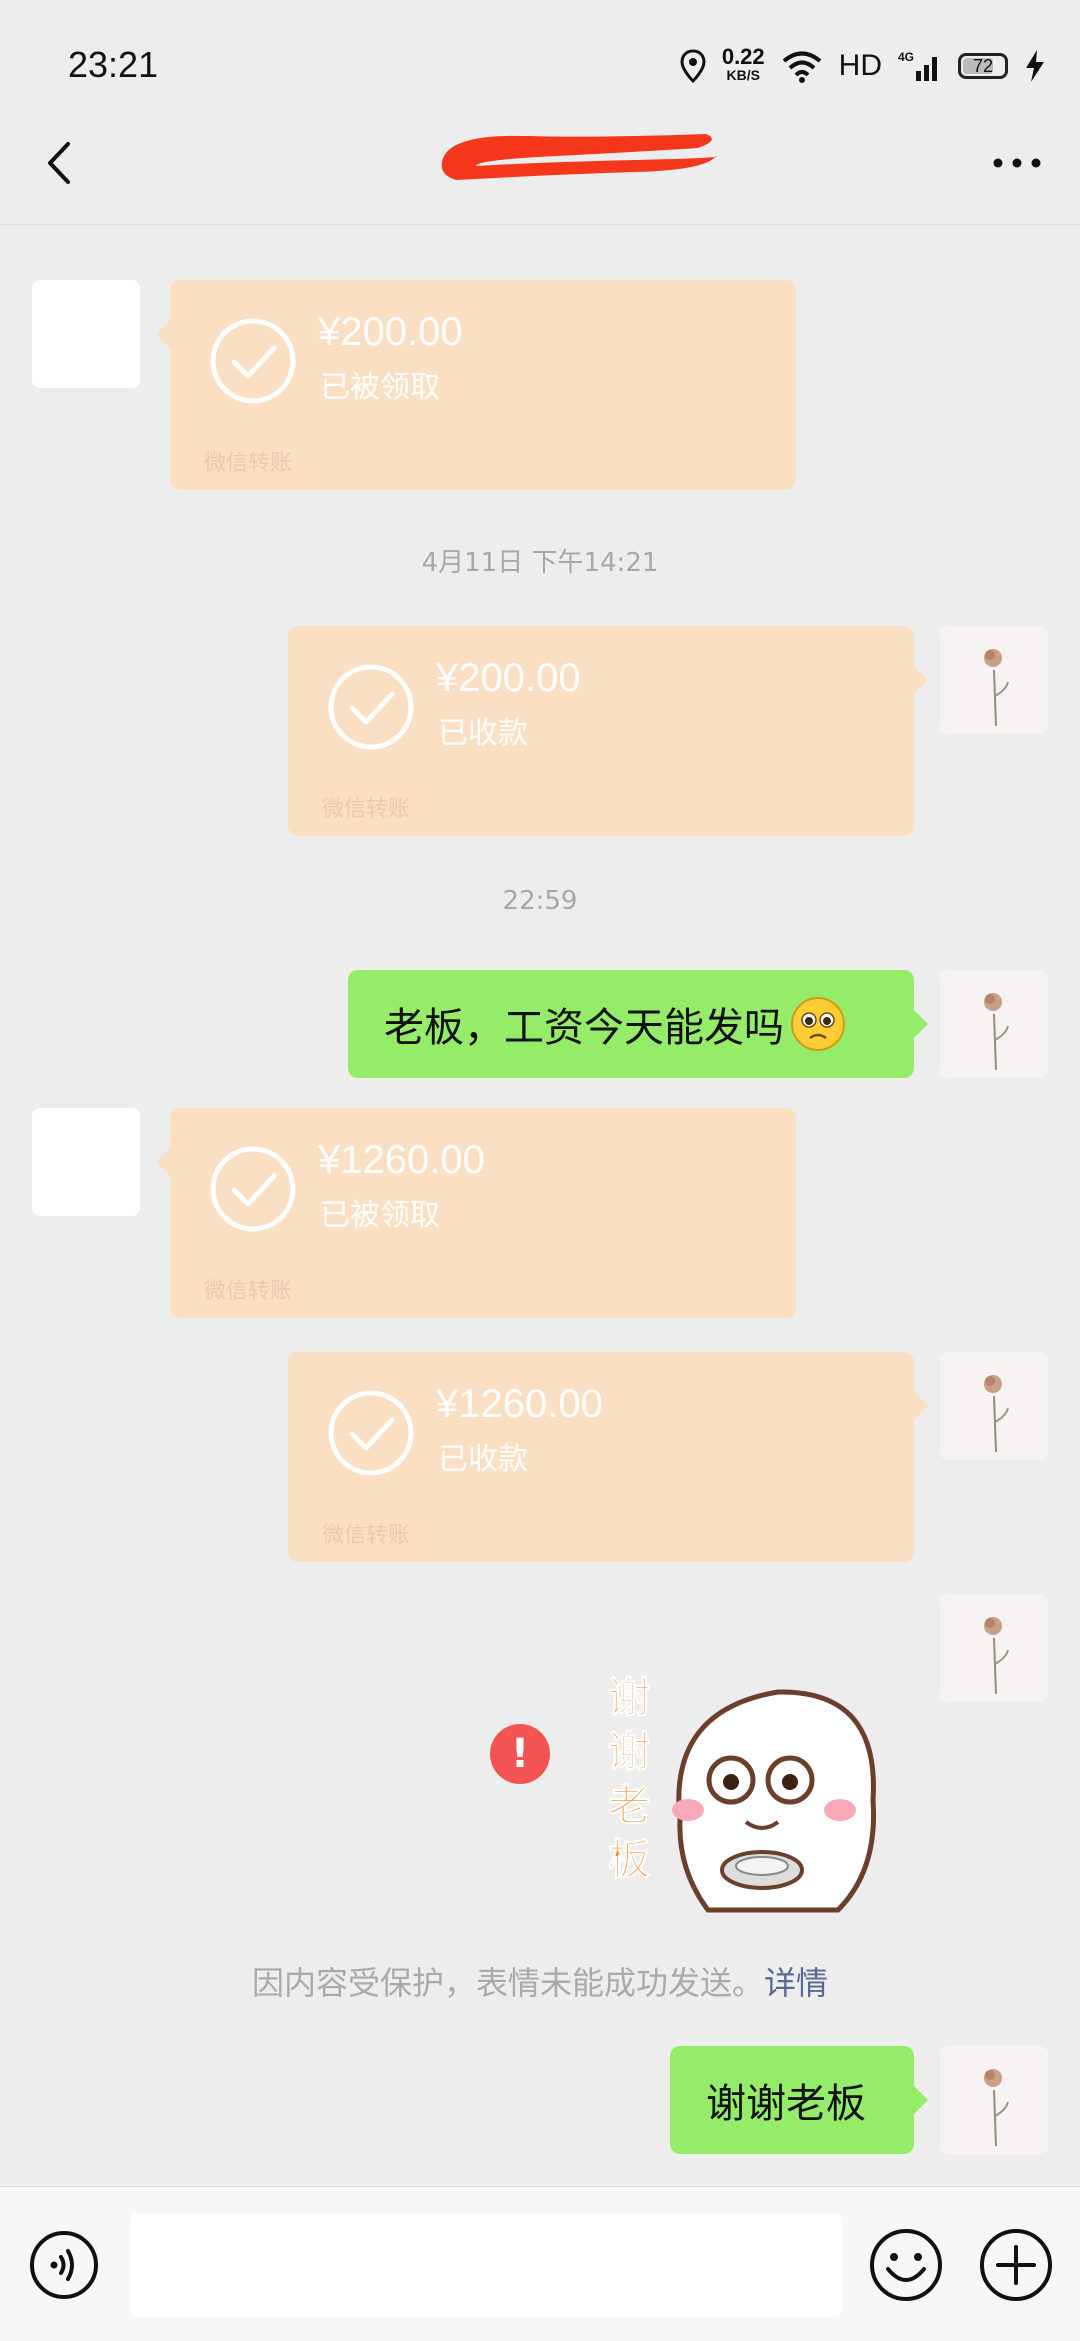 This screenshot has width=1080, height=2341. I want to click on emoji-icon, so click(906, 2265).